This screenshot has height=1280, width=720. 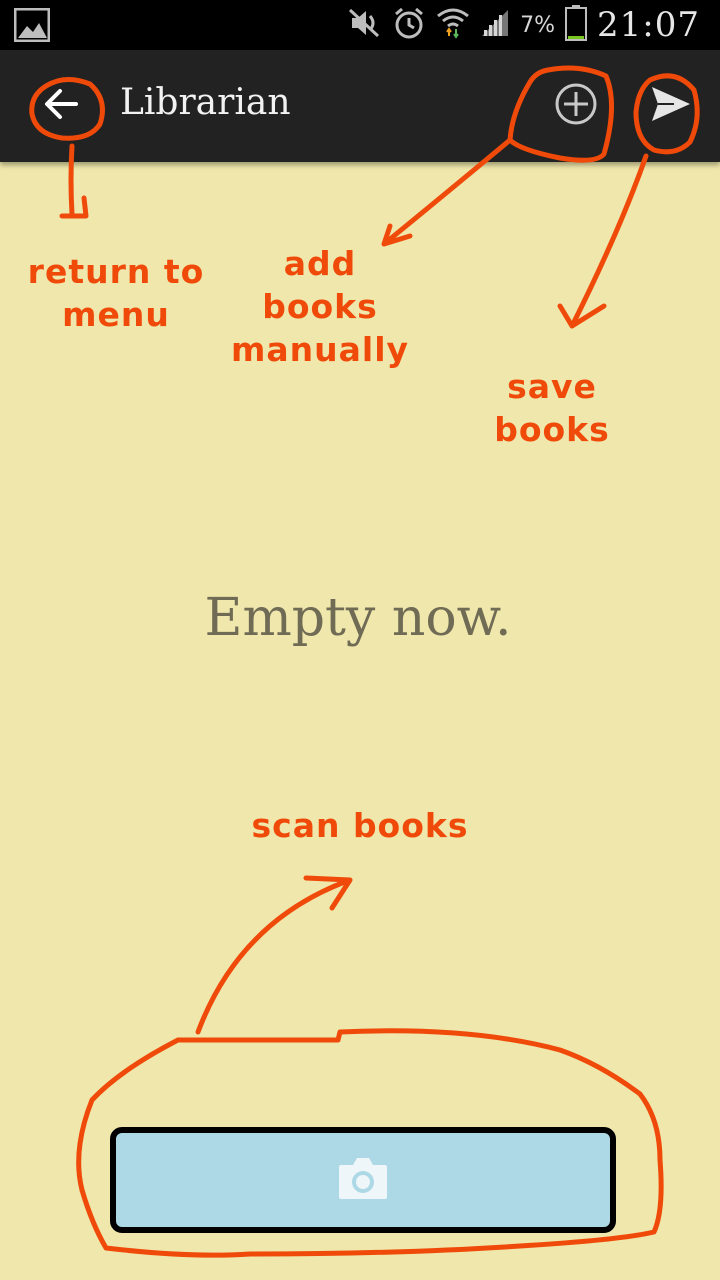 I want to click on alarm-icon, so click(x=409, y=25).